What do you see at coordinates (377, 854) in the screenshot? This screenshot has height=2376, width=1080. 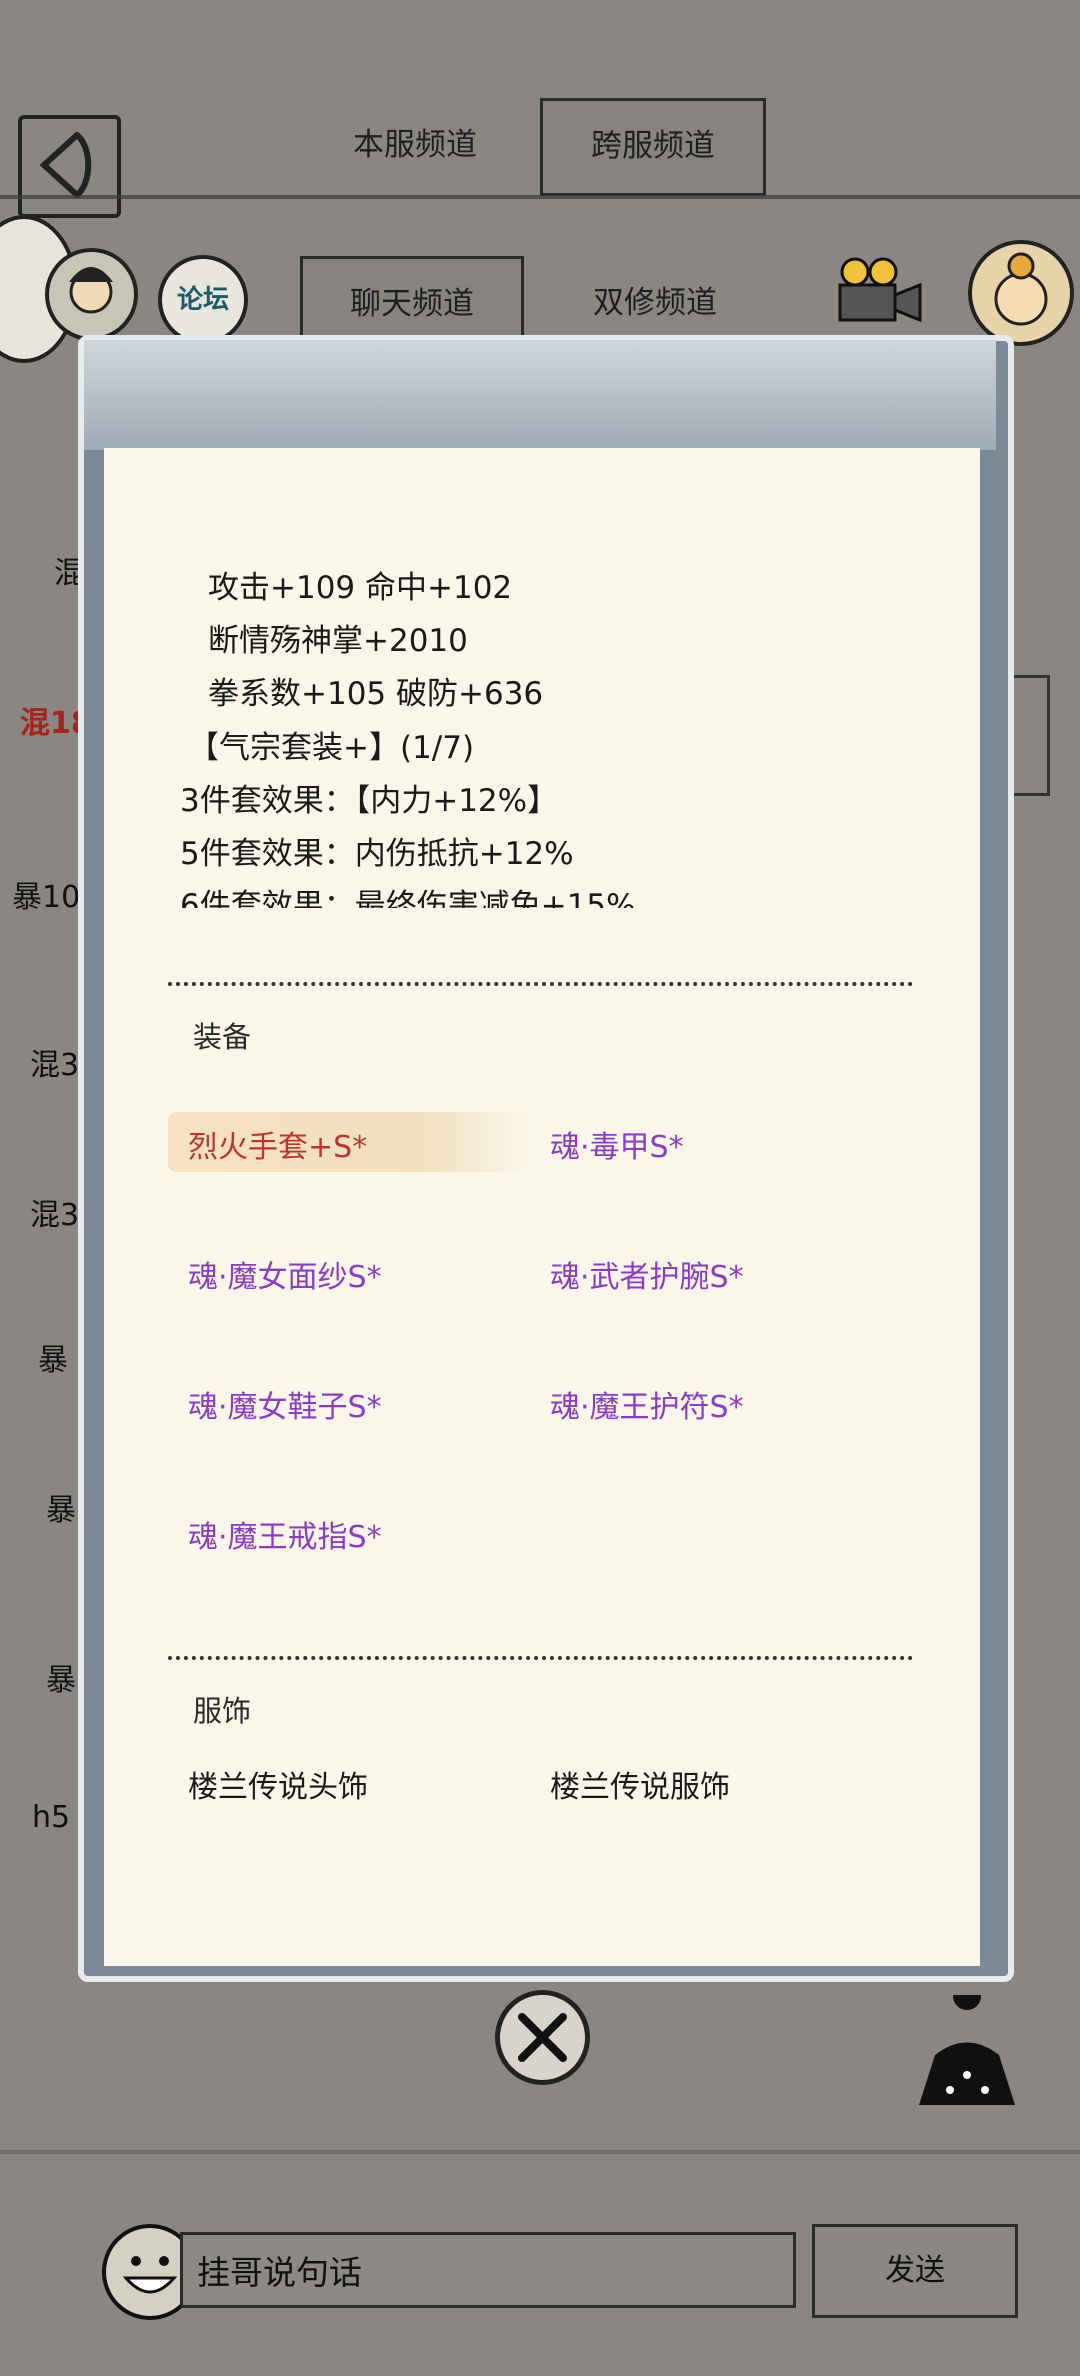 I see `set-effect: 5件套效果：内伤抵抗+12%` at bounding box center [377, 854].